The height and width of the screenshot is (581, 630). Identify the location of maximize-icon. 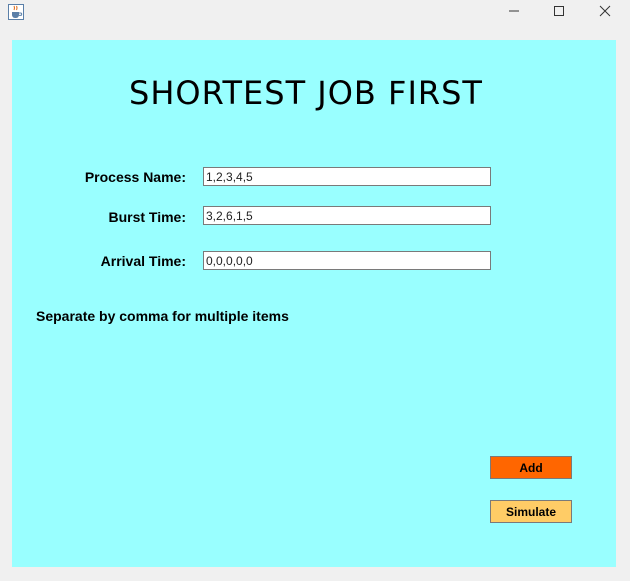
(559, 13).